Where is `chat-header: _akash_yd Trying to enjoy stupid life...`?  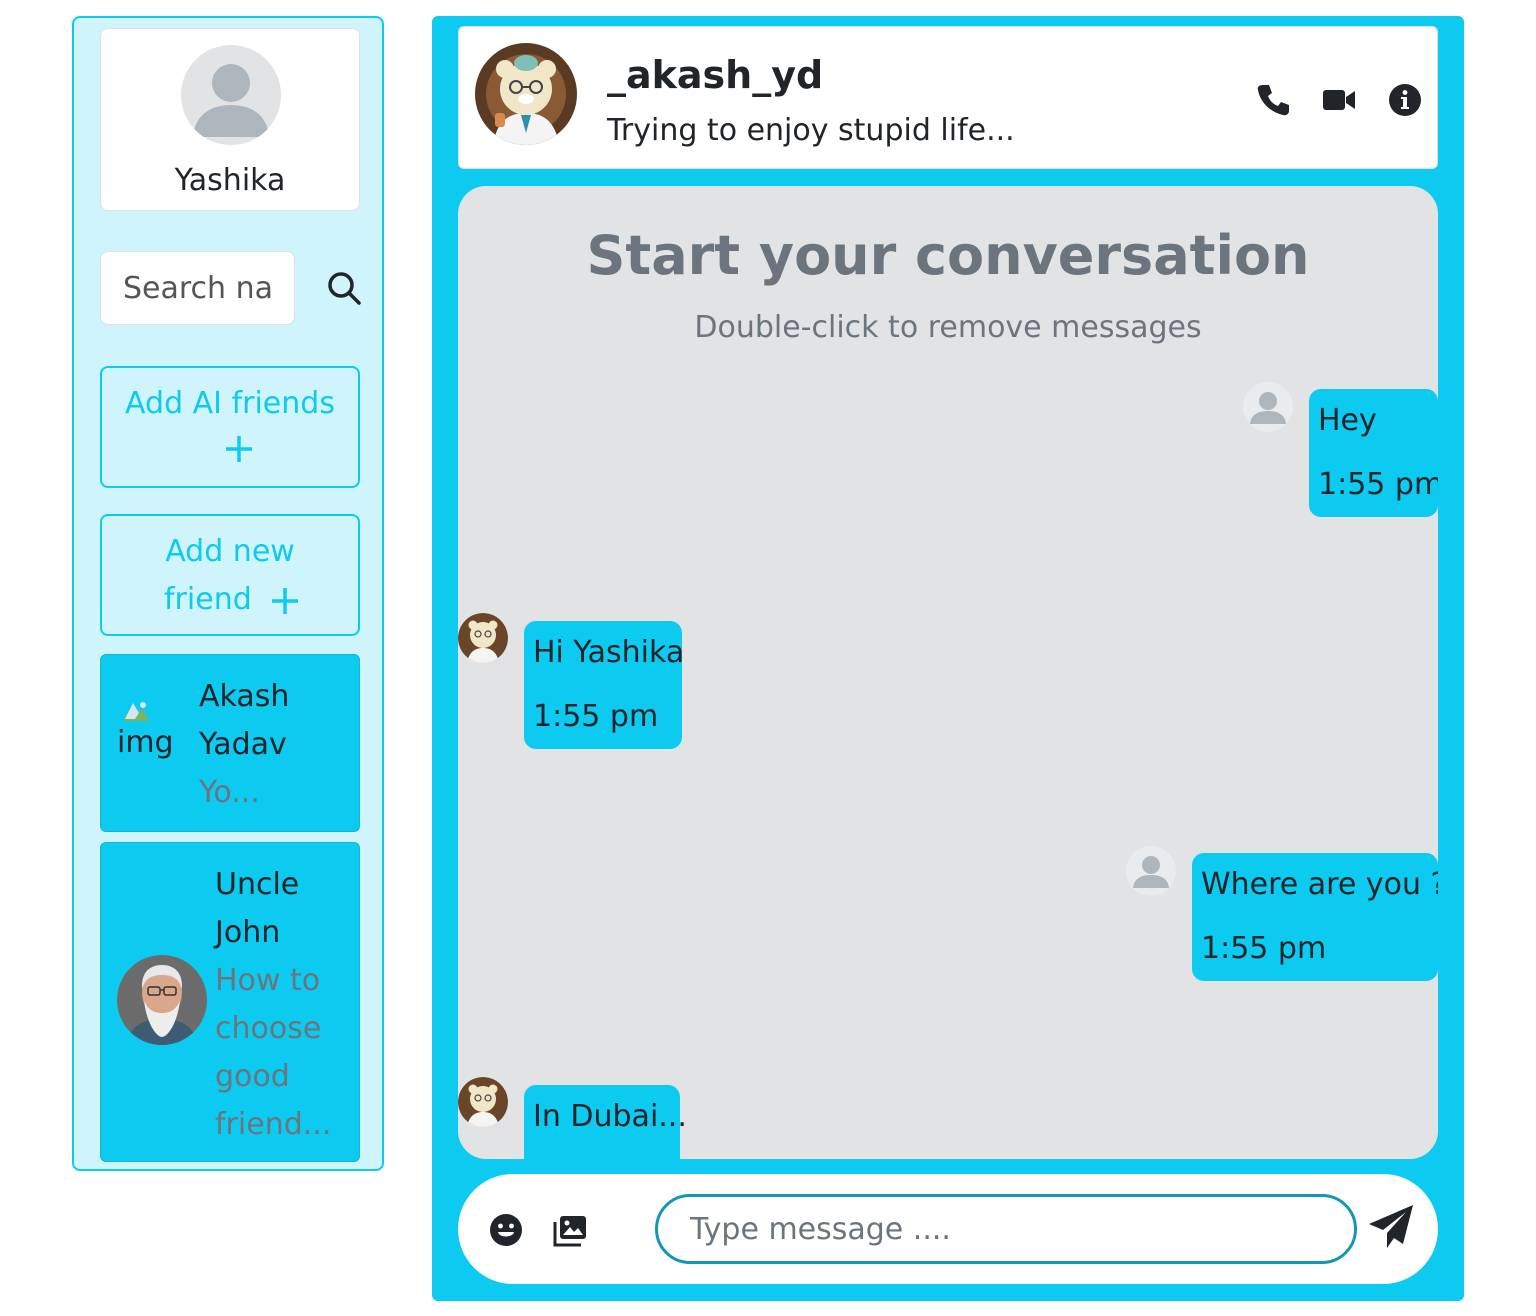 chat-header: _akash_yd Trying to enjoy stupid life... is located at coordinates (948, 97).